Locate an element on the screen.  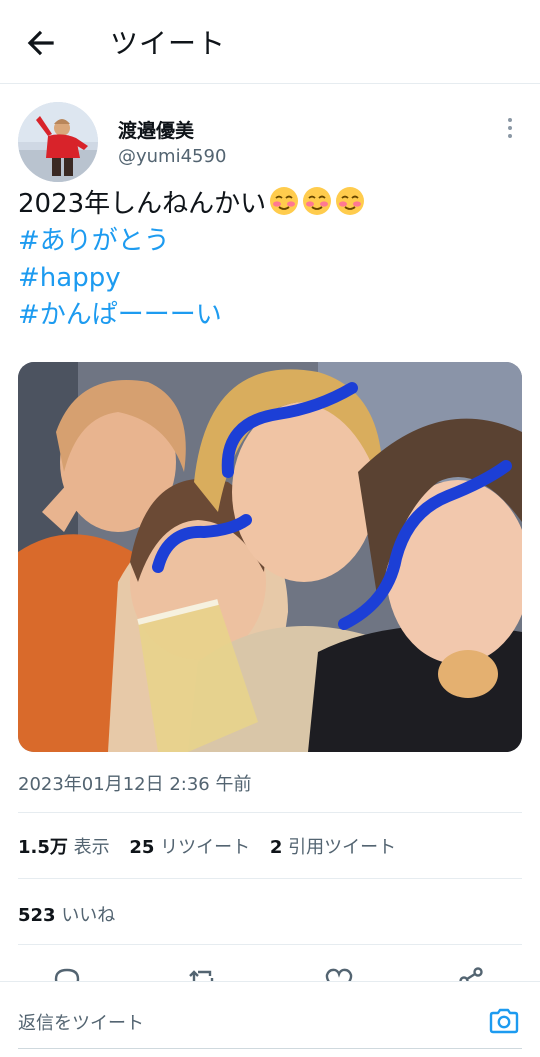
reply-underline is located at coordinates (270, 1048).